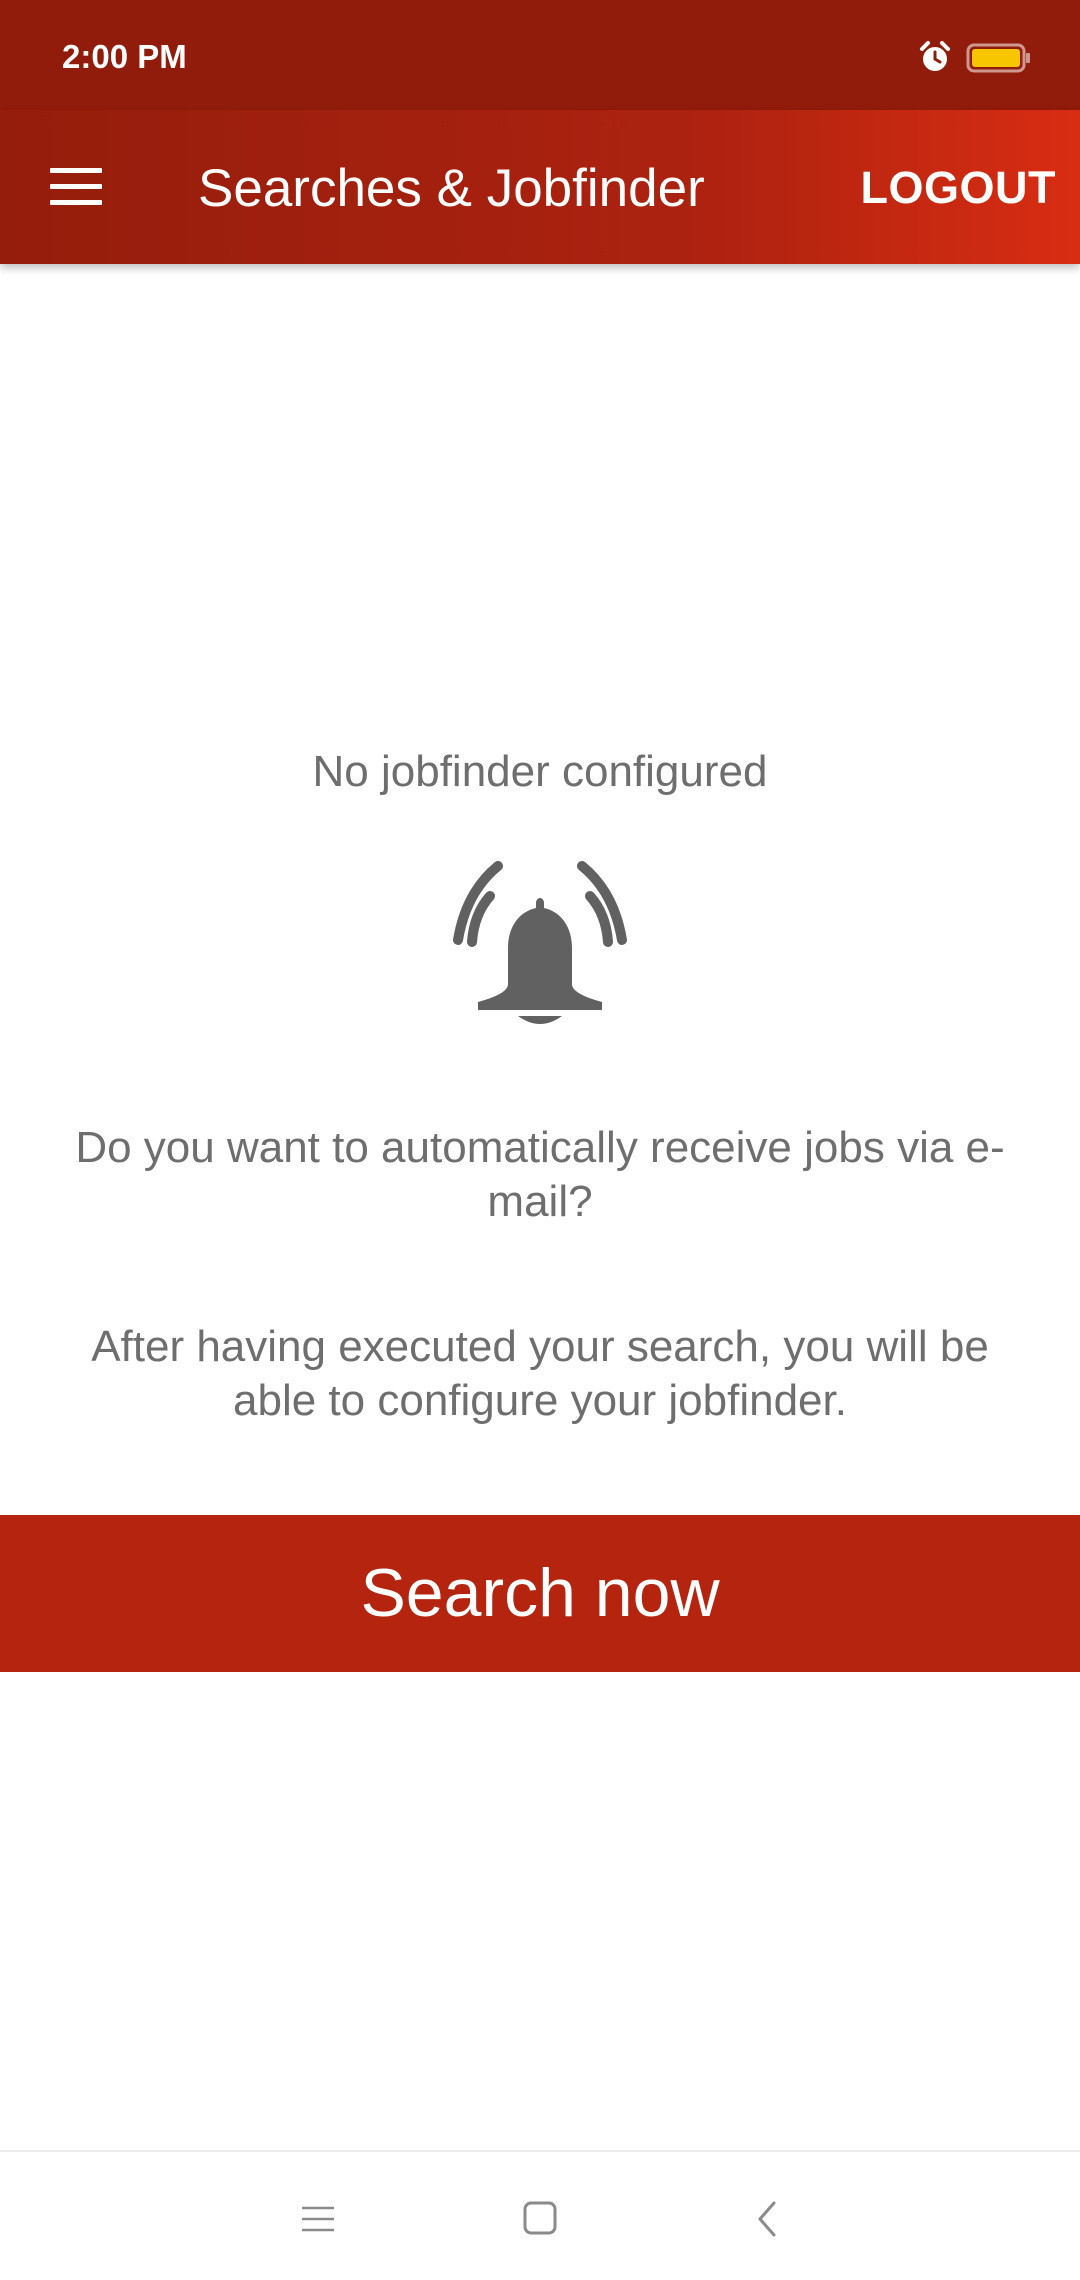 This screenshot has height=2280, width=1080. I want to click on battery-icon, so click(998, 58).